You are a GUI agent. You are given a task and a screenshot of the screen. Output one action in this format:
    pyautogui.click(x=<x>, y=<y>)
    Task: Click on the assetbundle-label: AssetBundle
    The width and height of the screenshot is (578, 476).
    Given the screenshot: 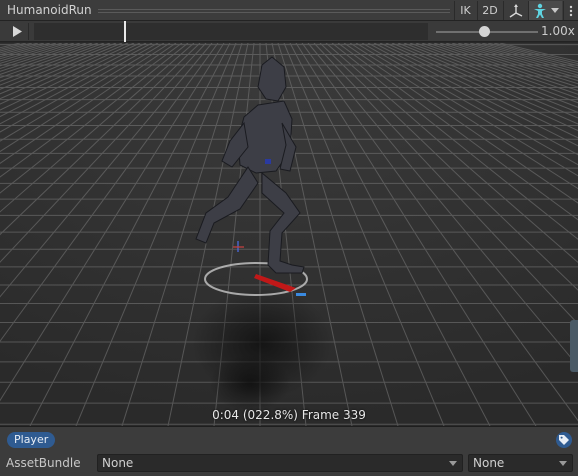 What is the action you would take?
    pyautogui.click(x=43, y=463)
    